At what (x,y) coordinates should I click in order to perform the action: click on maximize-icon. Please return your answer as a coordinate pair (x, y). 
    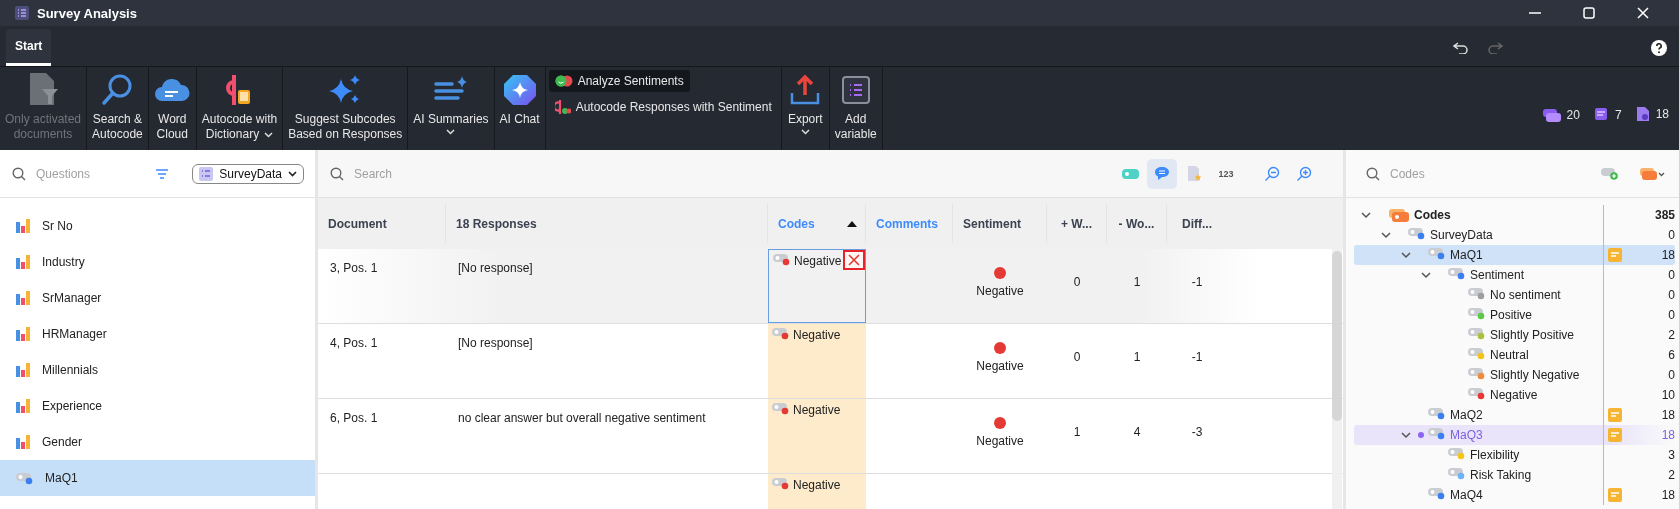
    Looking at the image, I should click on (1589, 13).